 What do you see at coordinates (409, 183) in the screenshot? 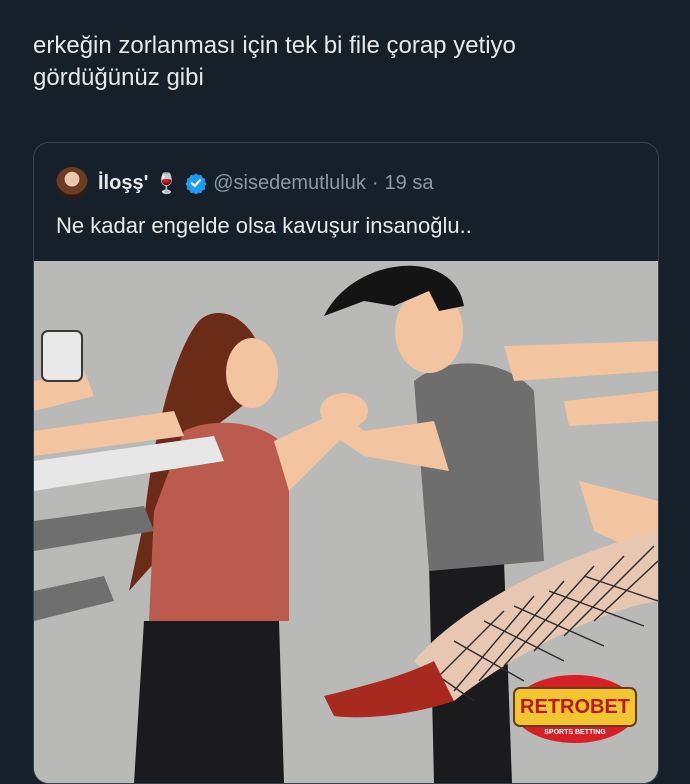
I see `timestamp: 19 sa` at bounding box center [409, 183].